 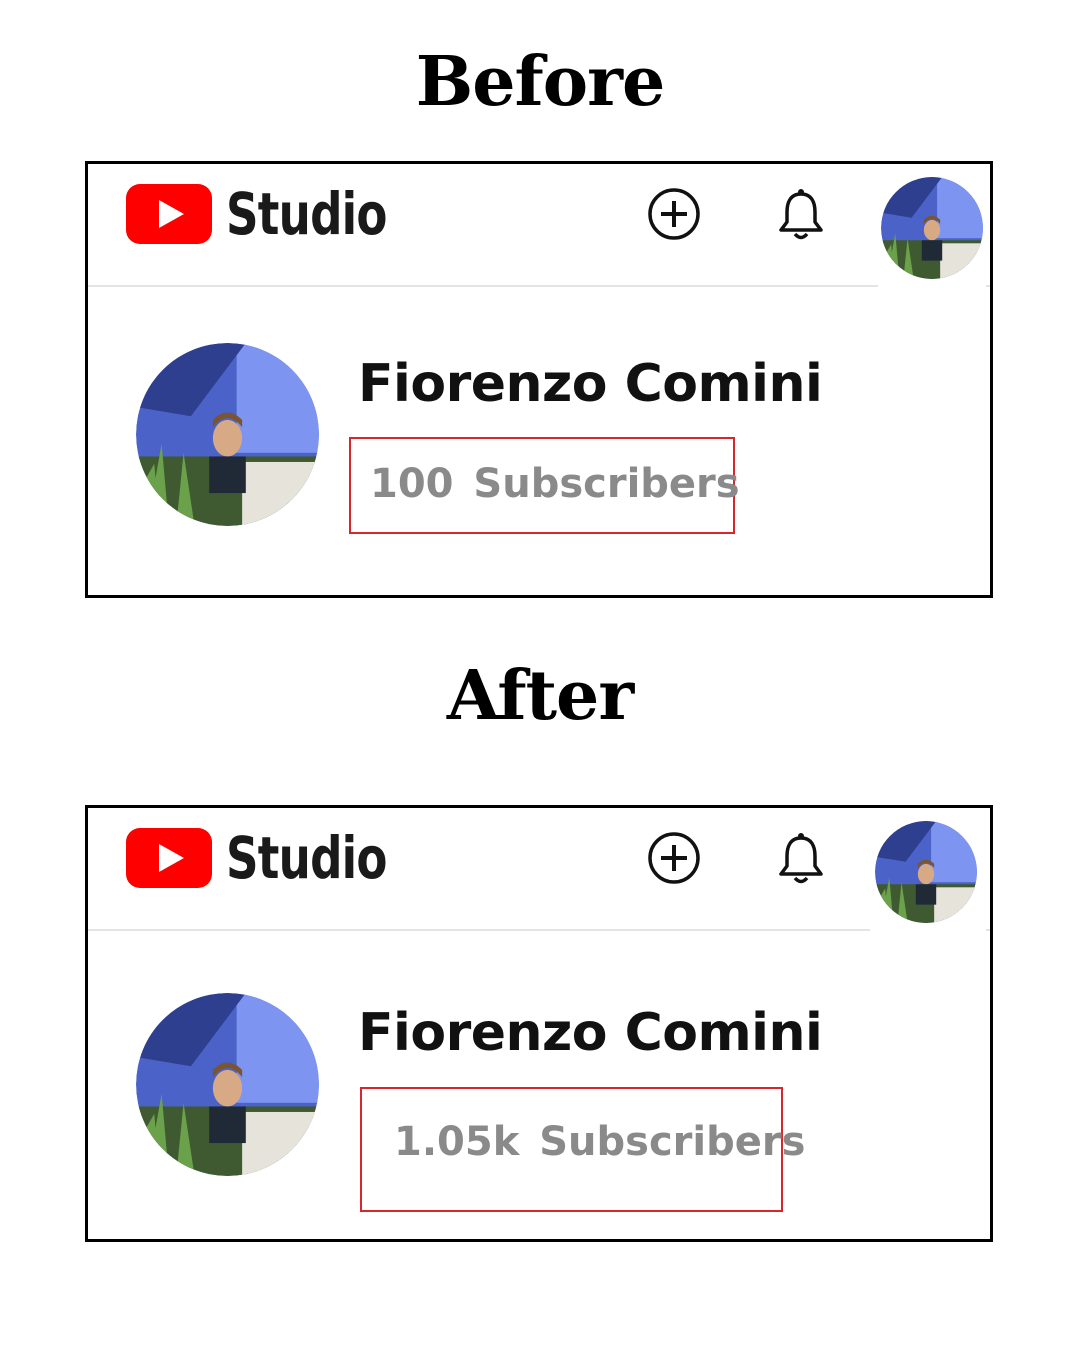 I want to click on after-heading: After, so click(x=540, y=696).